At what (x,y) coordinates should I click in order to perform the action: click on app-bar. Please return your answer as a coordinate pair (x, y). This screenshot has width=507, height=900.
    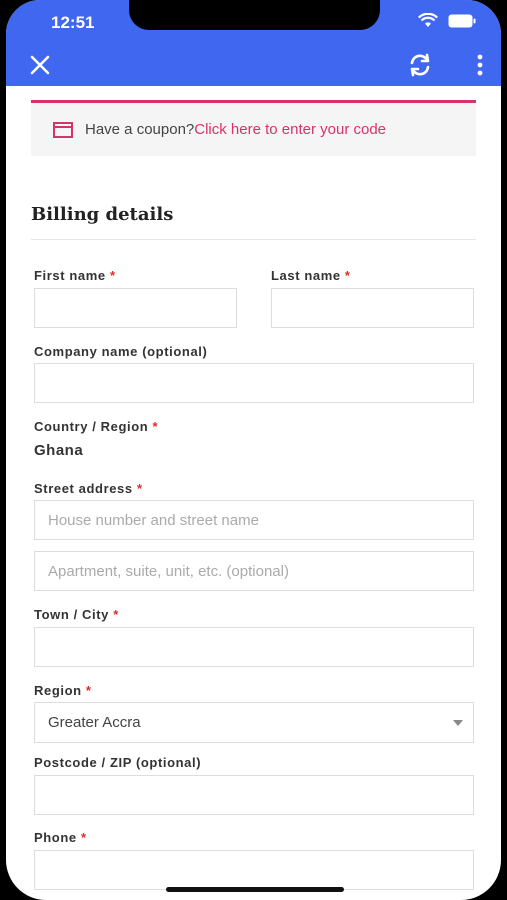
    Looking at the image, I should click on (253, 65).